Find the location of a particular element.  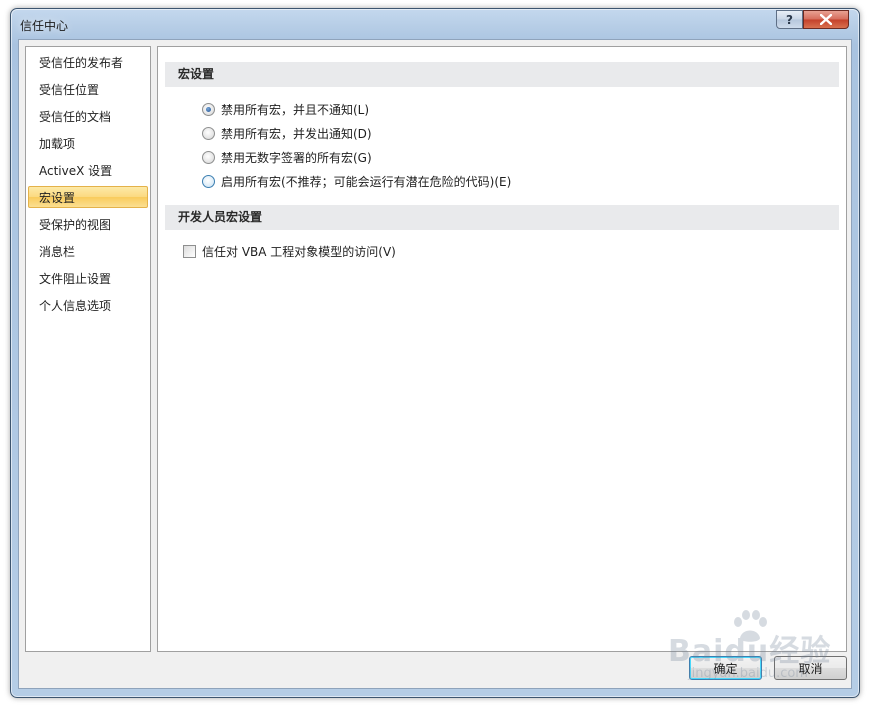

radio-enable-all: 启用所有宏(不推荐；可能会运行有潜在危险的代码)(E) is located at coordinates (356, 181).